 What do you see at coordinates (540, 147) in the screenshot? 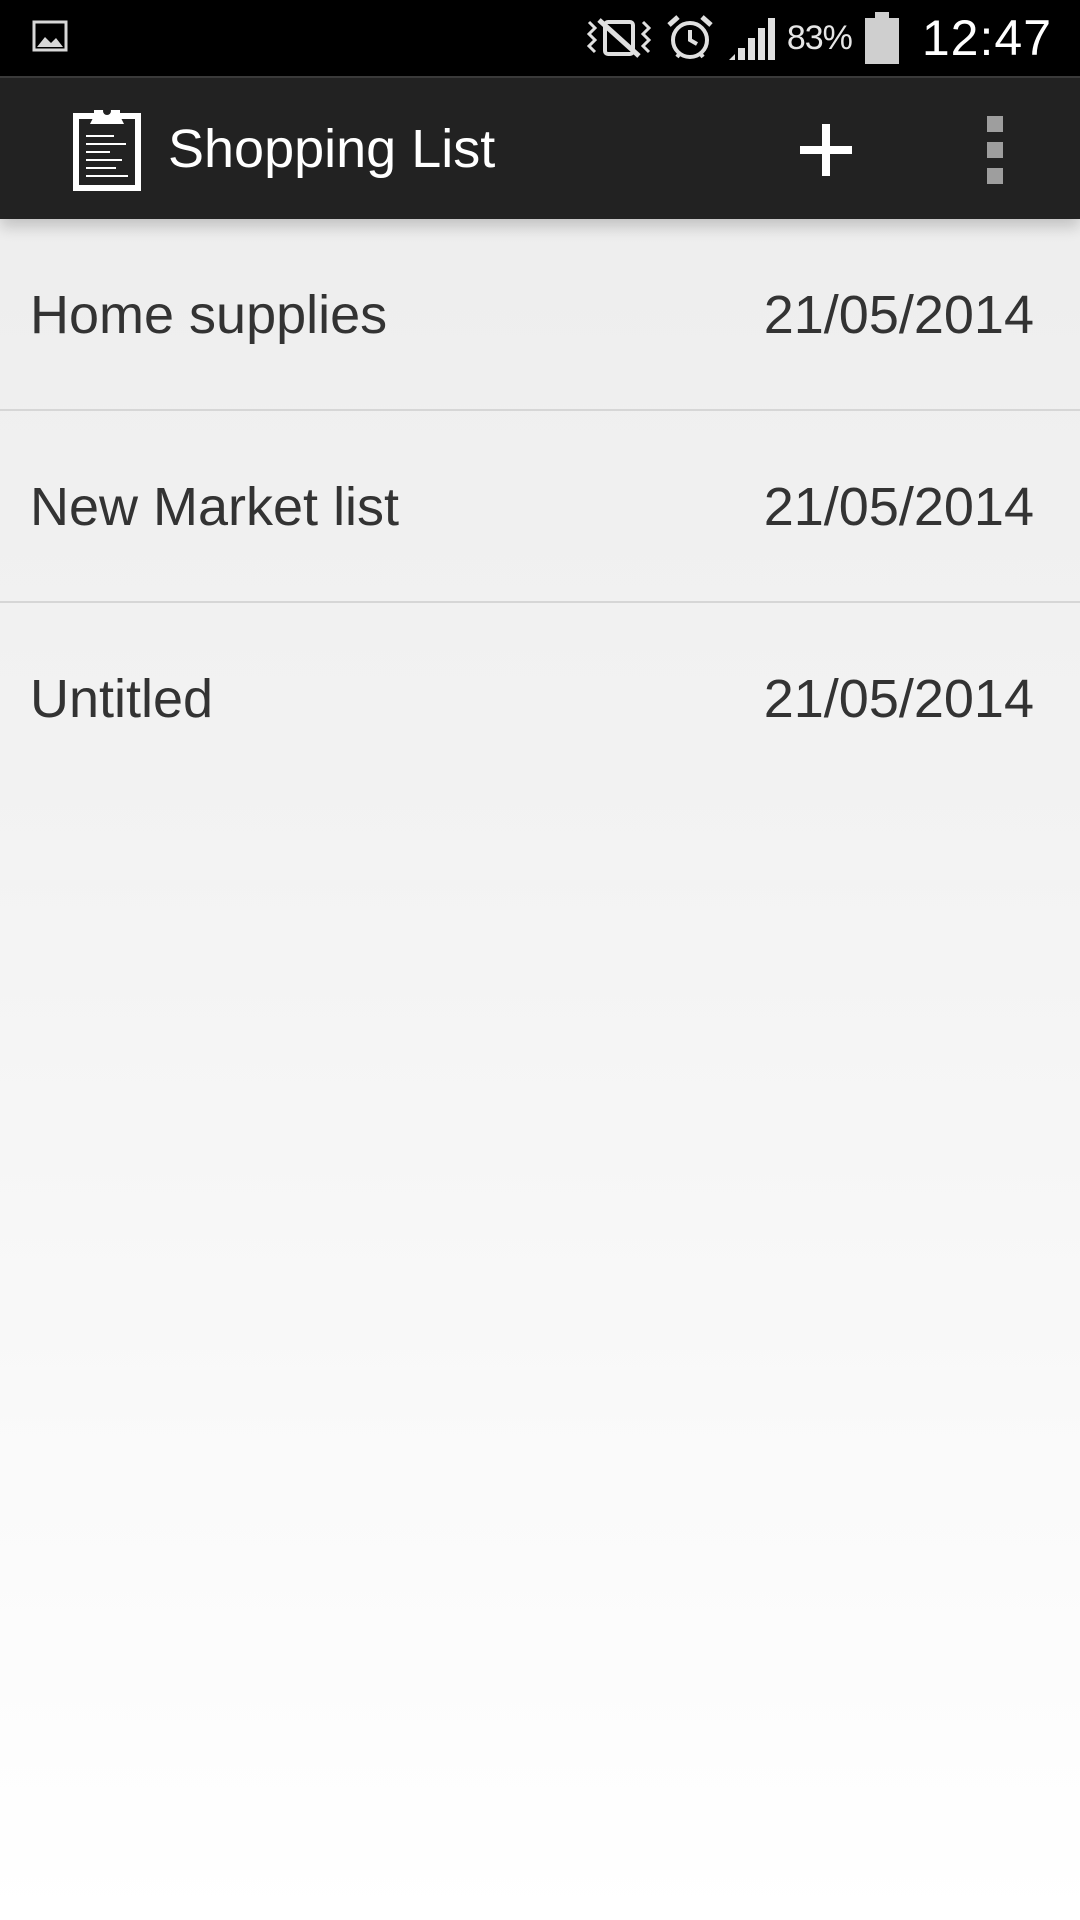
I see `action-bar: Shopping List` at bounding box center [540, 147].